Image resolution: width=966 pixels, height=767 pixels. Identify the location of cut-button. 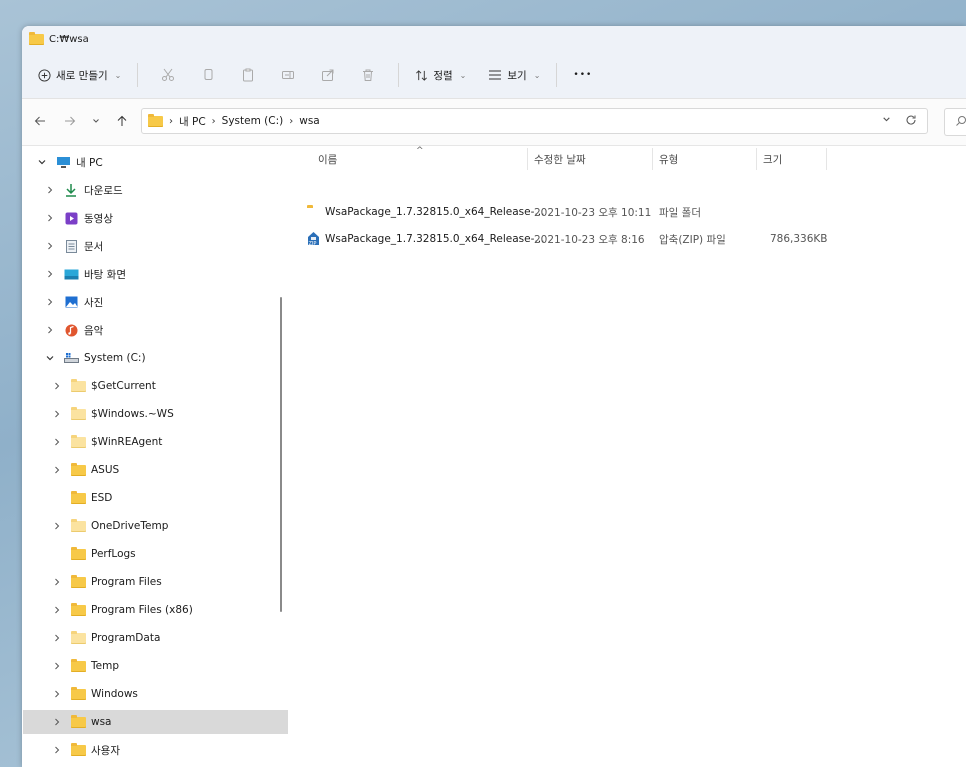
(168, 75).